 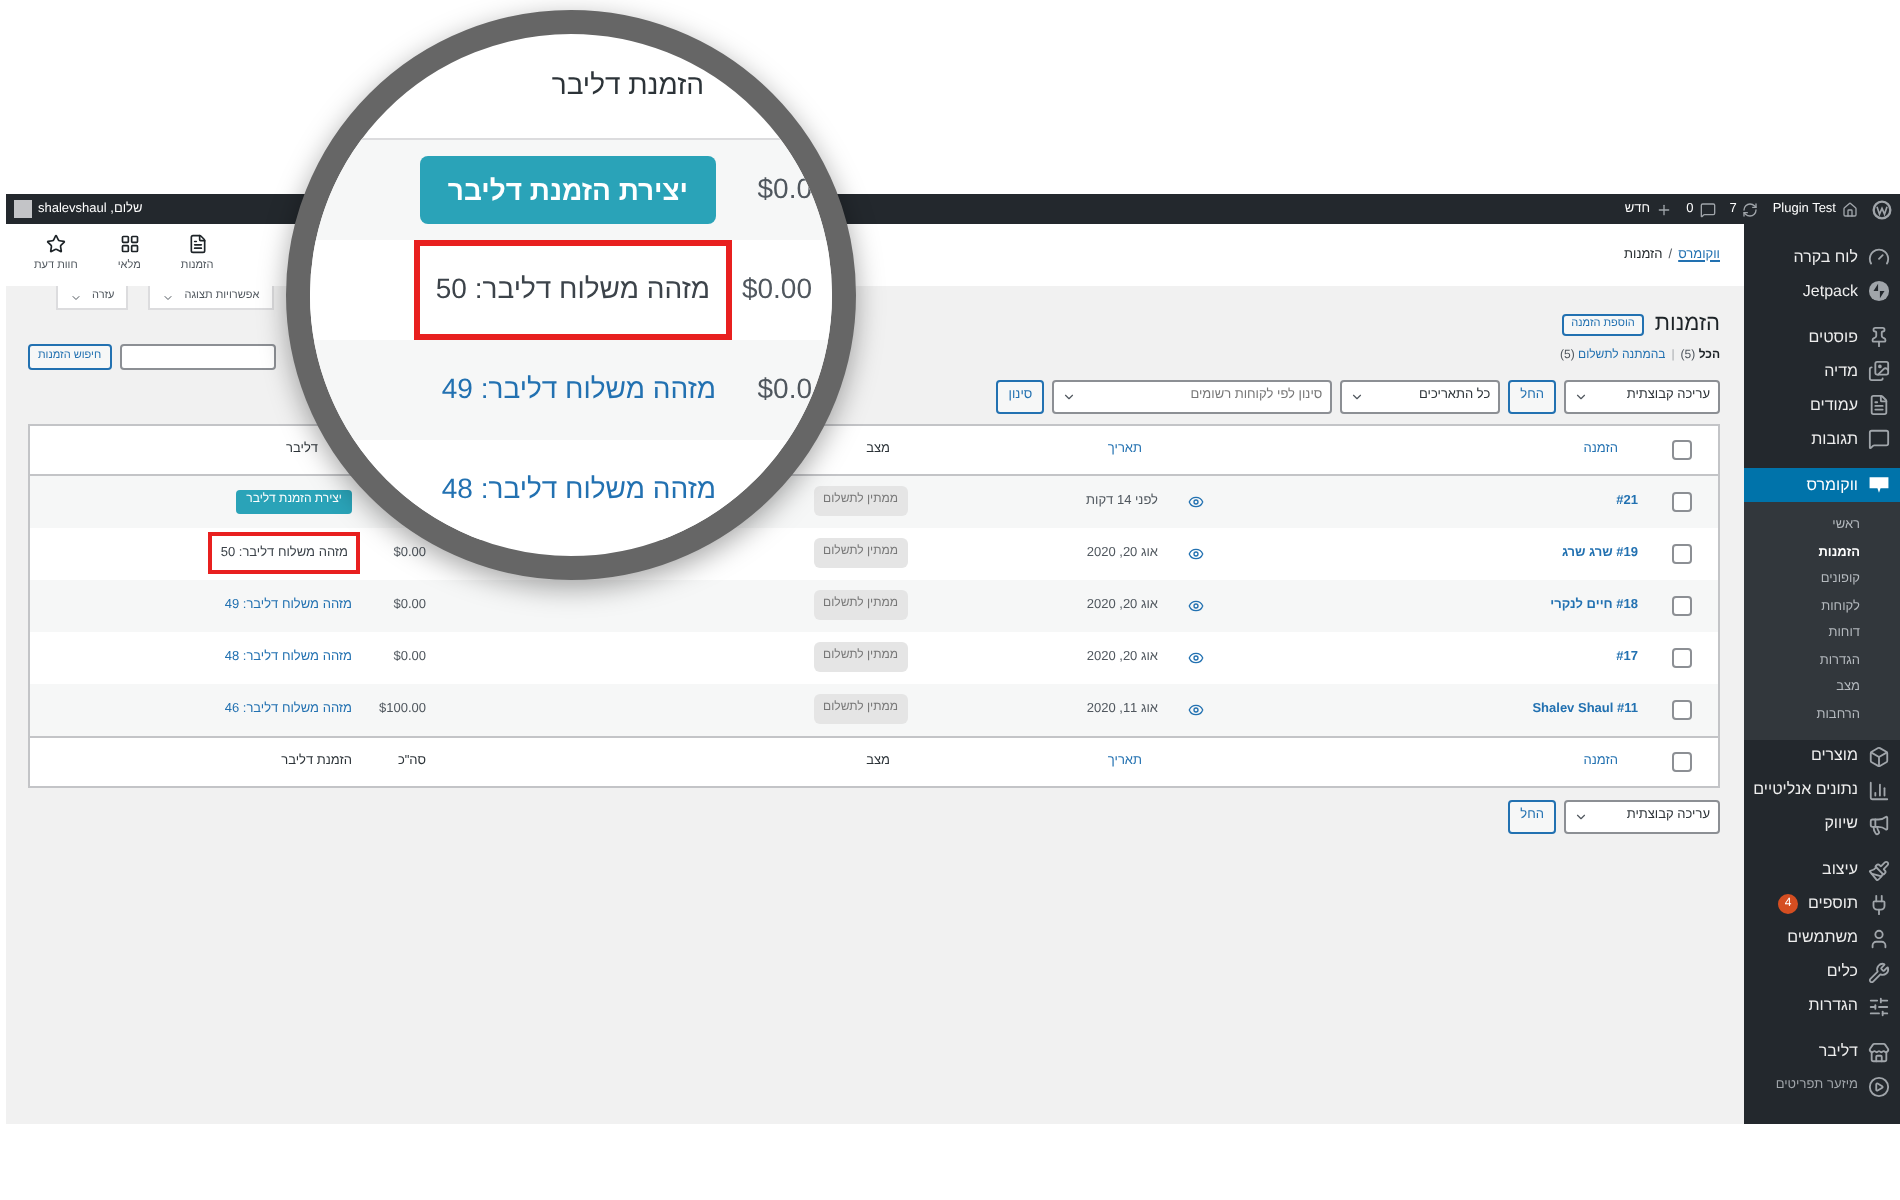 I want to click on sidebar-item: כלים, so click(x=1822, y=972).